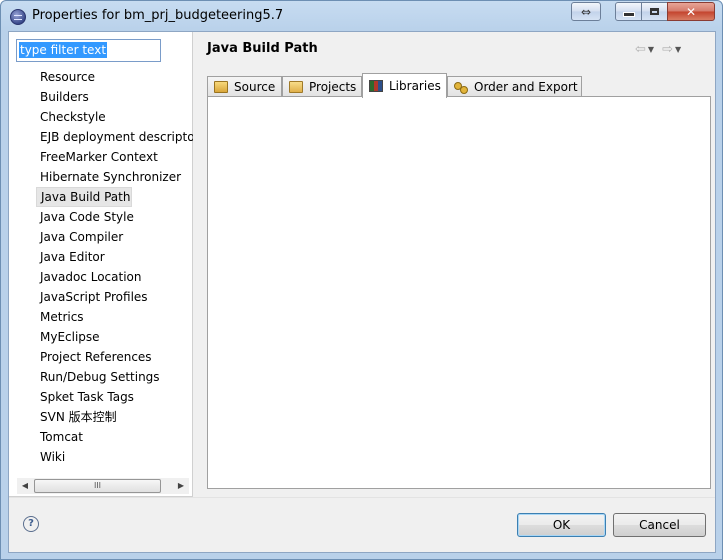  What do you see at coordinates (415, 86) in the screenshot?
I see `tab-label: Libraries` at bounding box center [415, 86].